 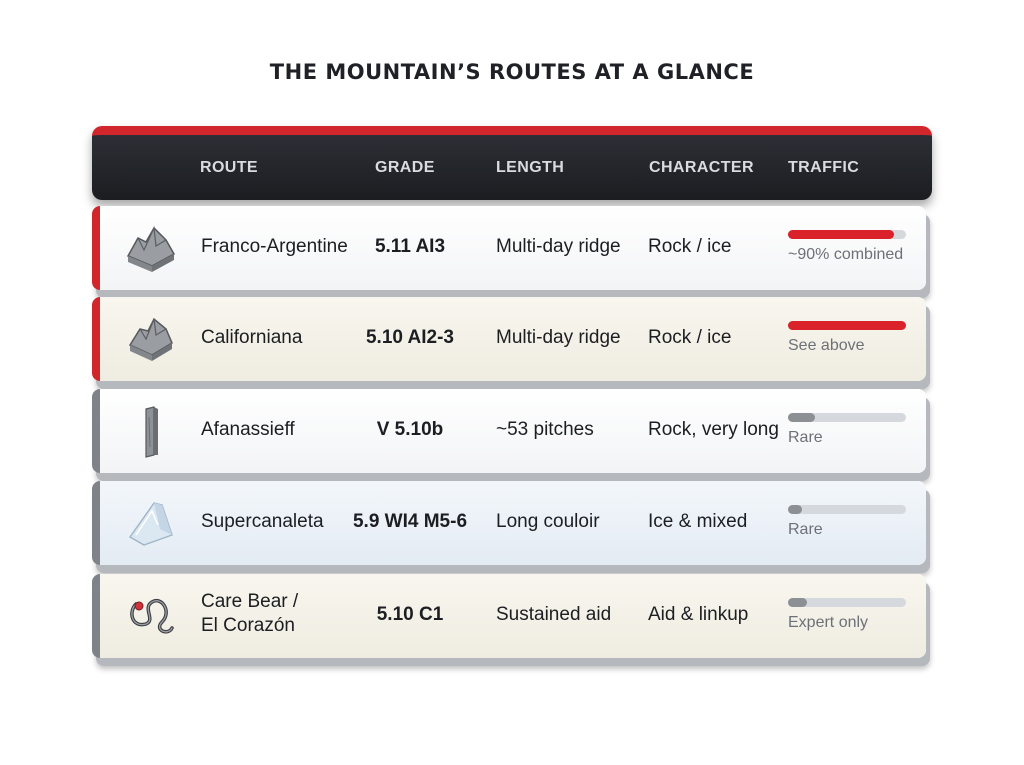 What do you see at coordinates (410, 246) in the screenshot?
I see `route-grade: 5.11 AI3` at bounding box center [410, 246].